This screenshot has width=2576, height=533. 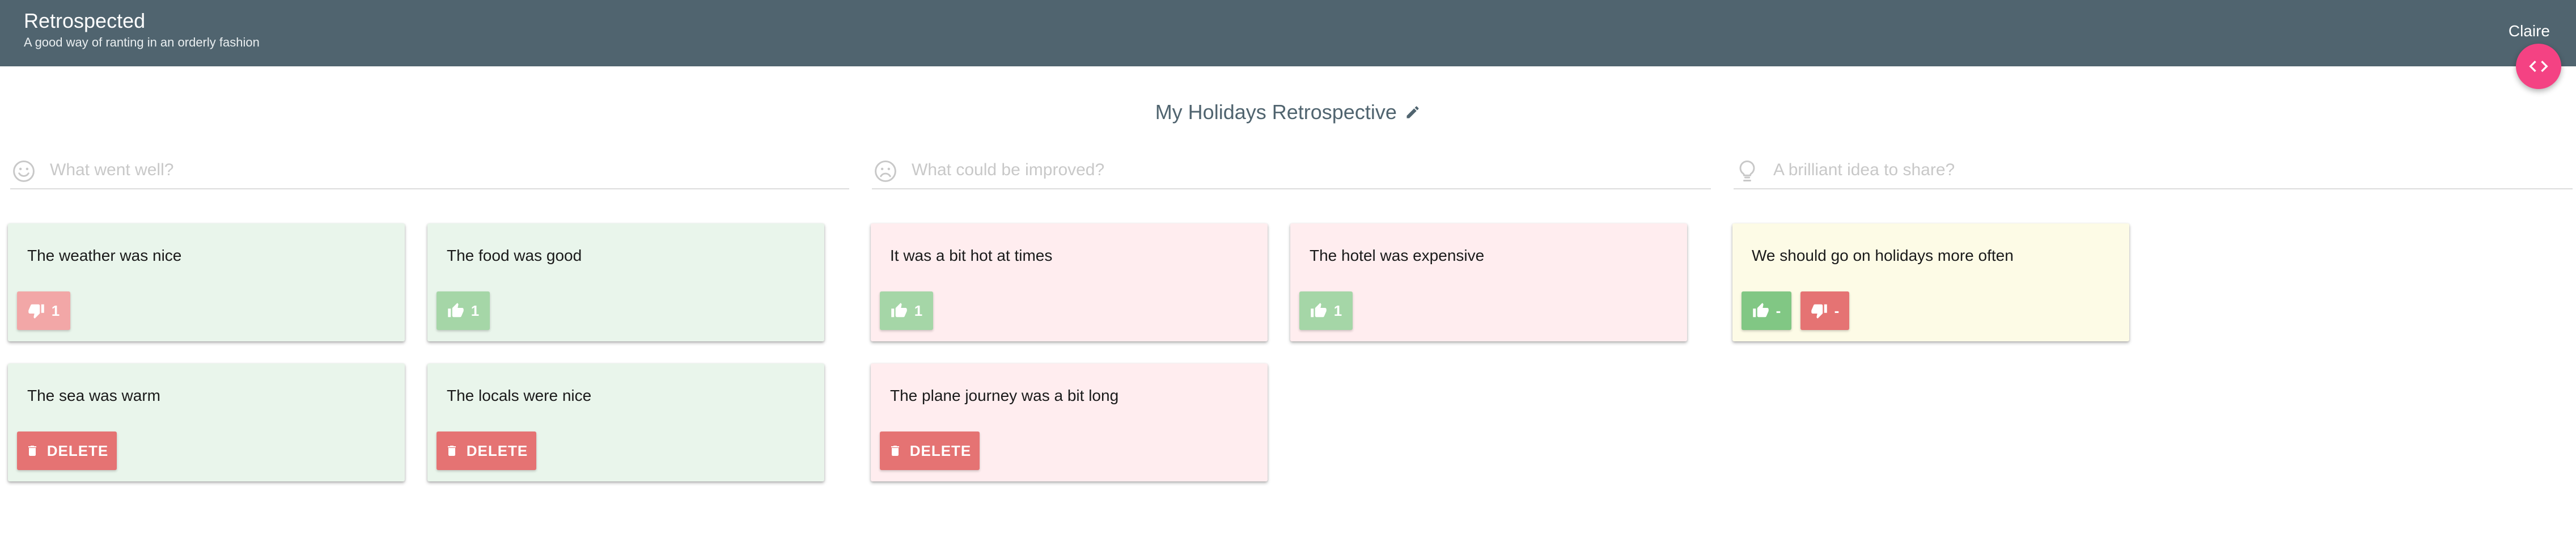 What do you see at coordinates (2164, 170) in the screenshot?
I see `ideas-input` at bounding box center [2164, 170].